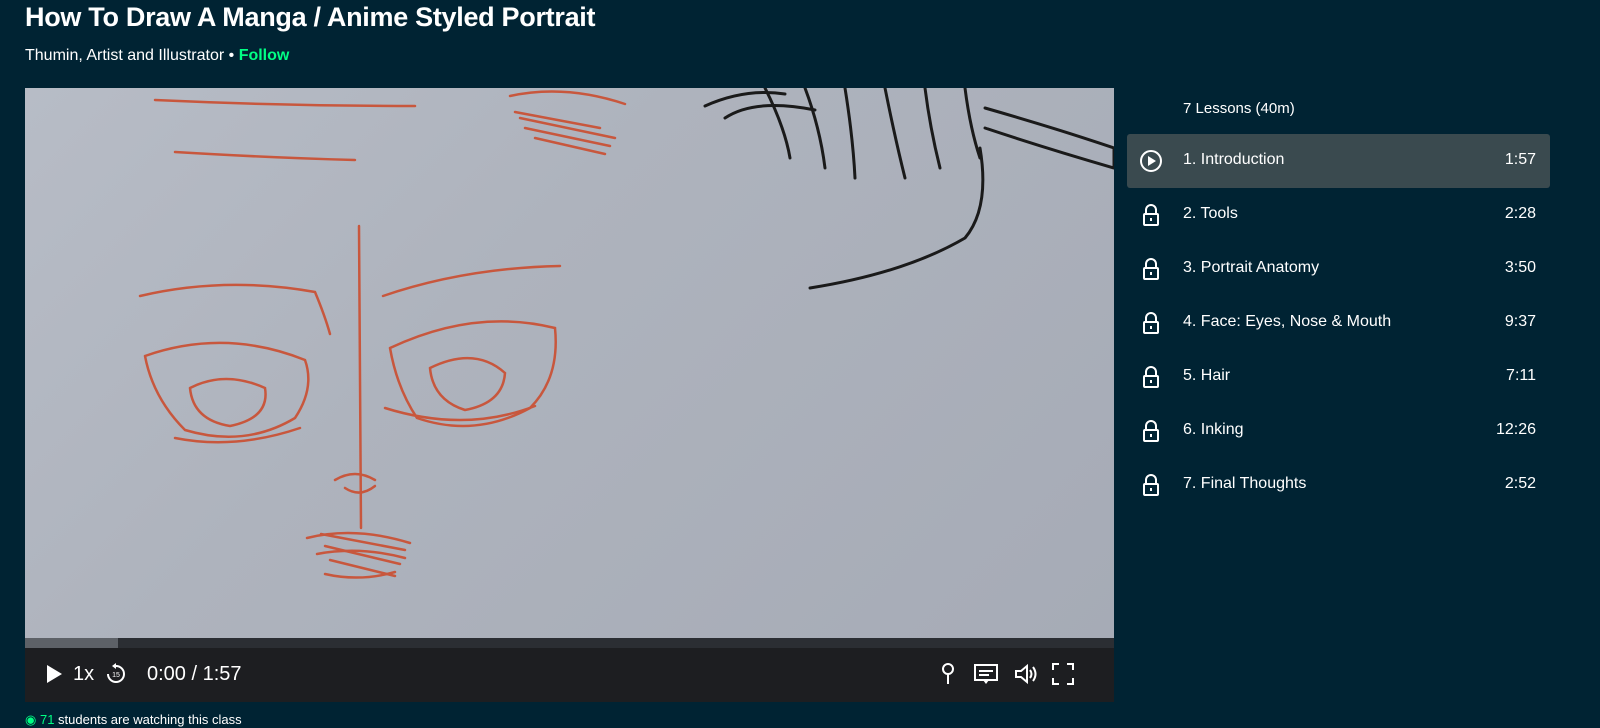 The width and height of the screenshot is (1600, 728). I want to click on lesson-title: 3. Portrait Anatomy, so click(1251, 267).